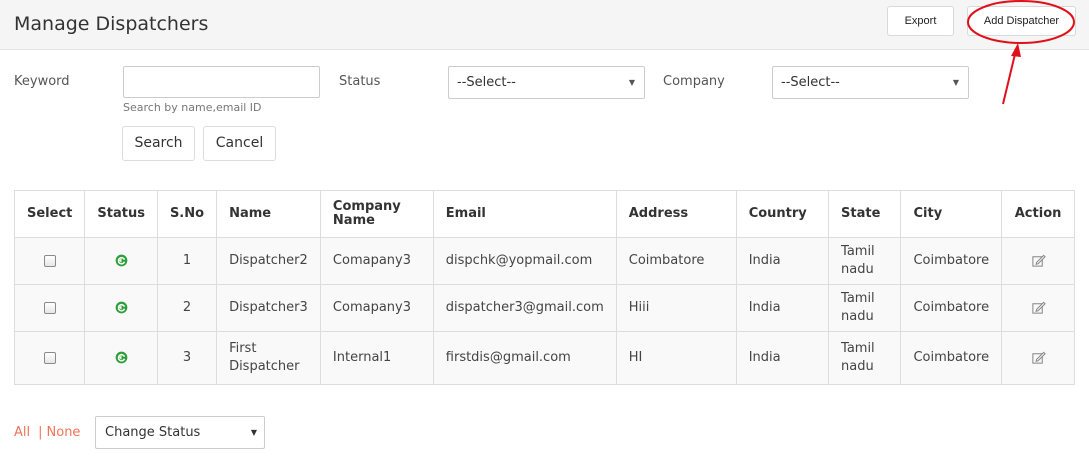 This screenshot has width=1089, height=461. I want to click on column-header-action: Action, so click(1038, 214).